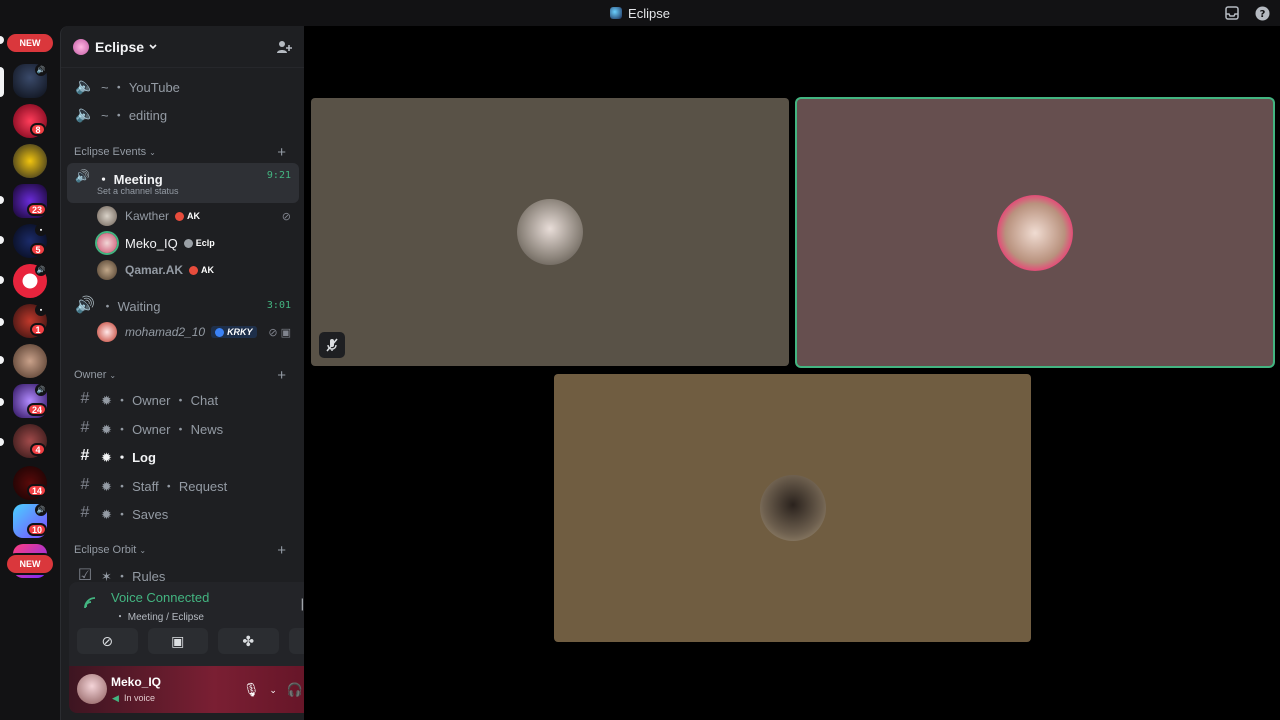 The image size is (1280, 720). What do you see at coordinates (197, 332) in the screenshot?
I see `voice-user: mohamad2_10 KRKY ⊘ ▣` at bounding box center [197, 332].